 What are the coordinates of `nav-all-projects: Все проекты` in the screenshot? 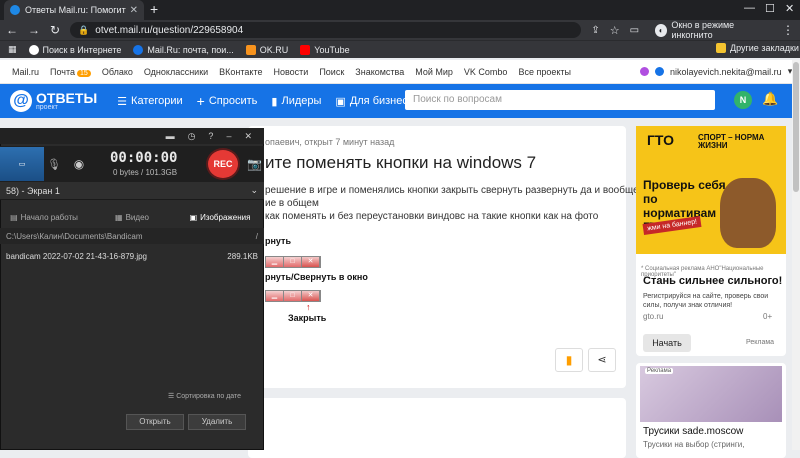 It's located at (544, 72).